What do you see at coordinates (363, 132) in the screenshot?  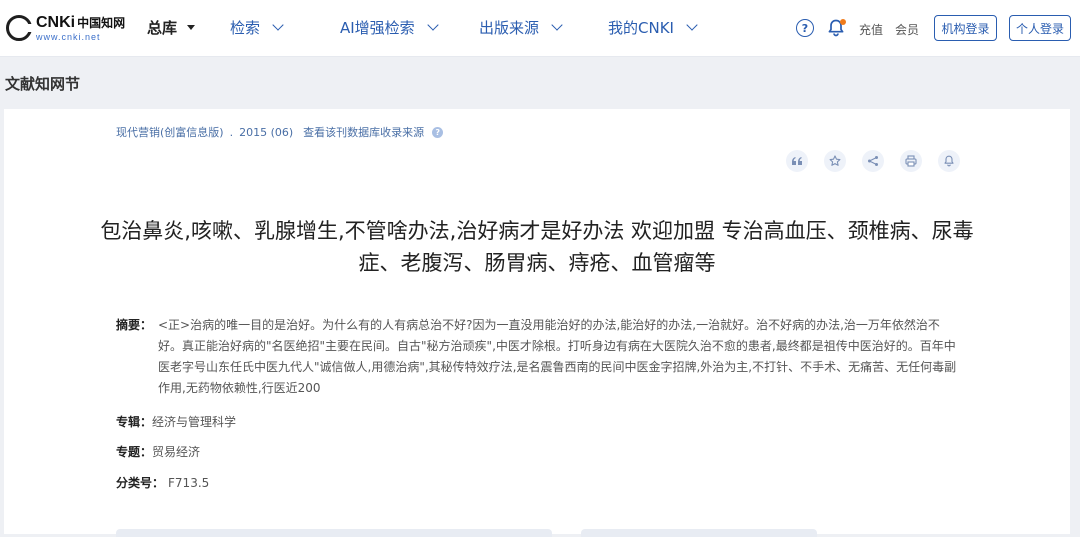 I see `source-db-link: 查看该刊数据库收录来源` at bounding box center [363, 132].